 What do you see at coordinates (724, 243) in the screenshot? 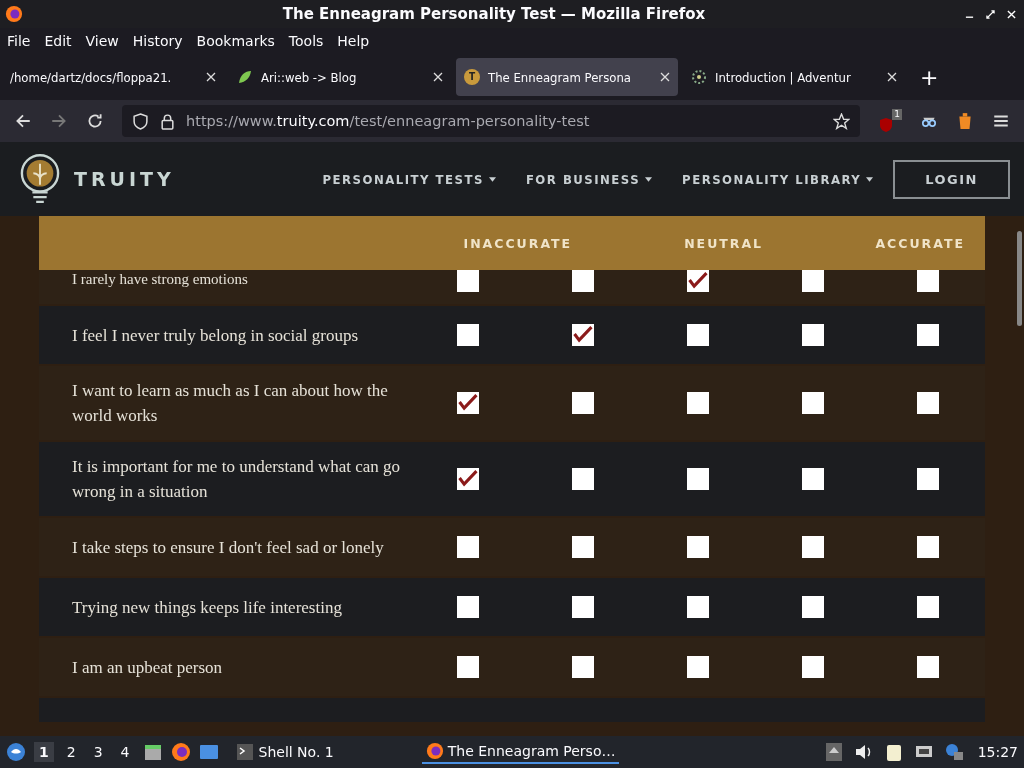
I see `scale-label: NEUTRAL` at bounding box center [724, 243].